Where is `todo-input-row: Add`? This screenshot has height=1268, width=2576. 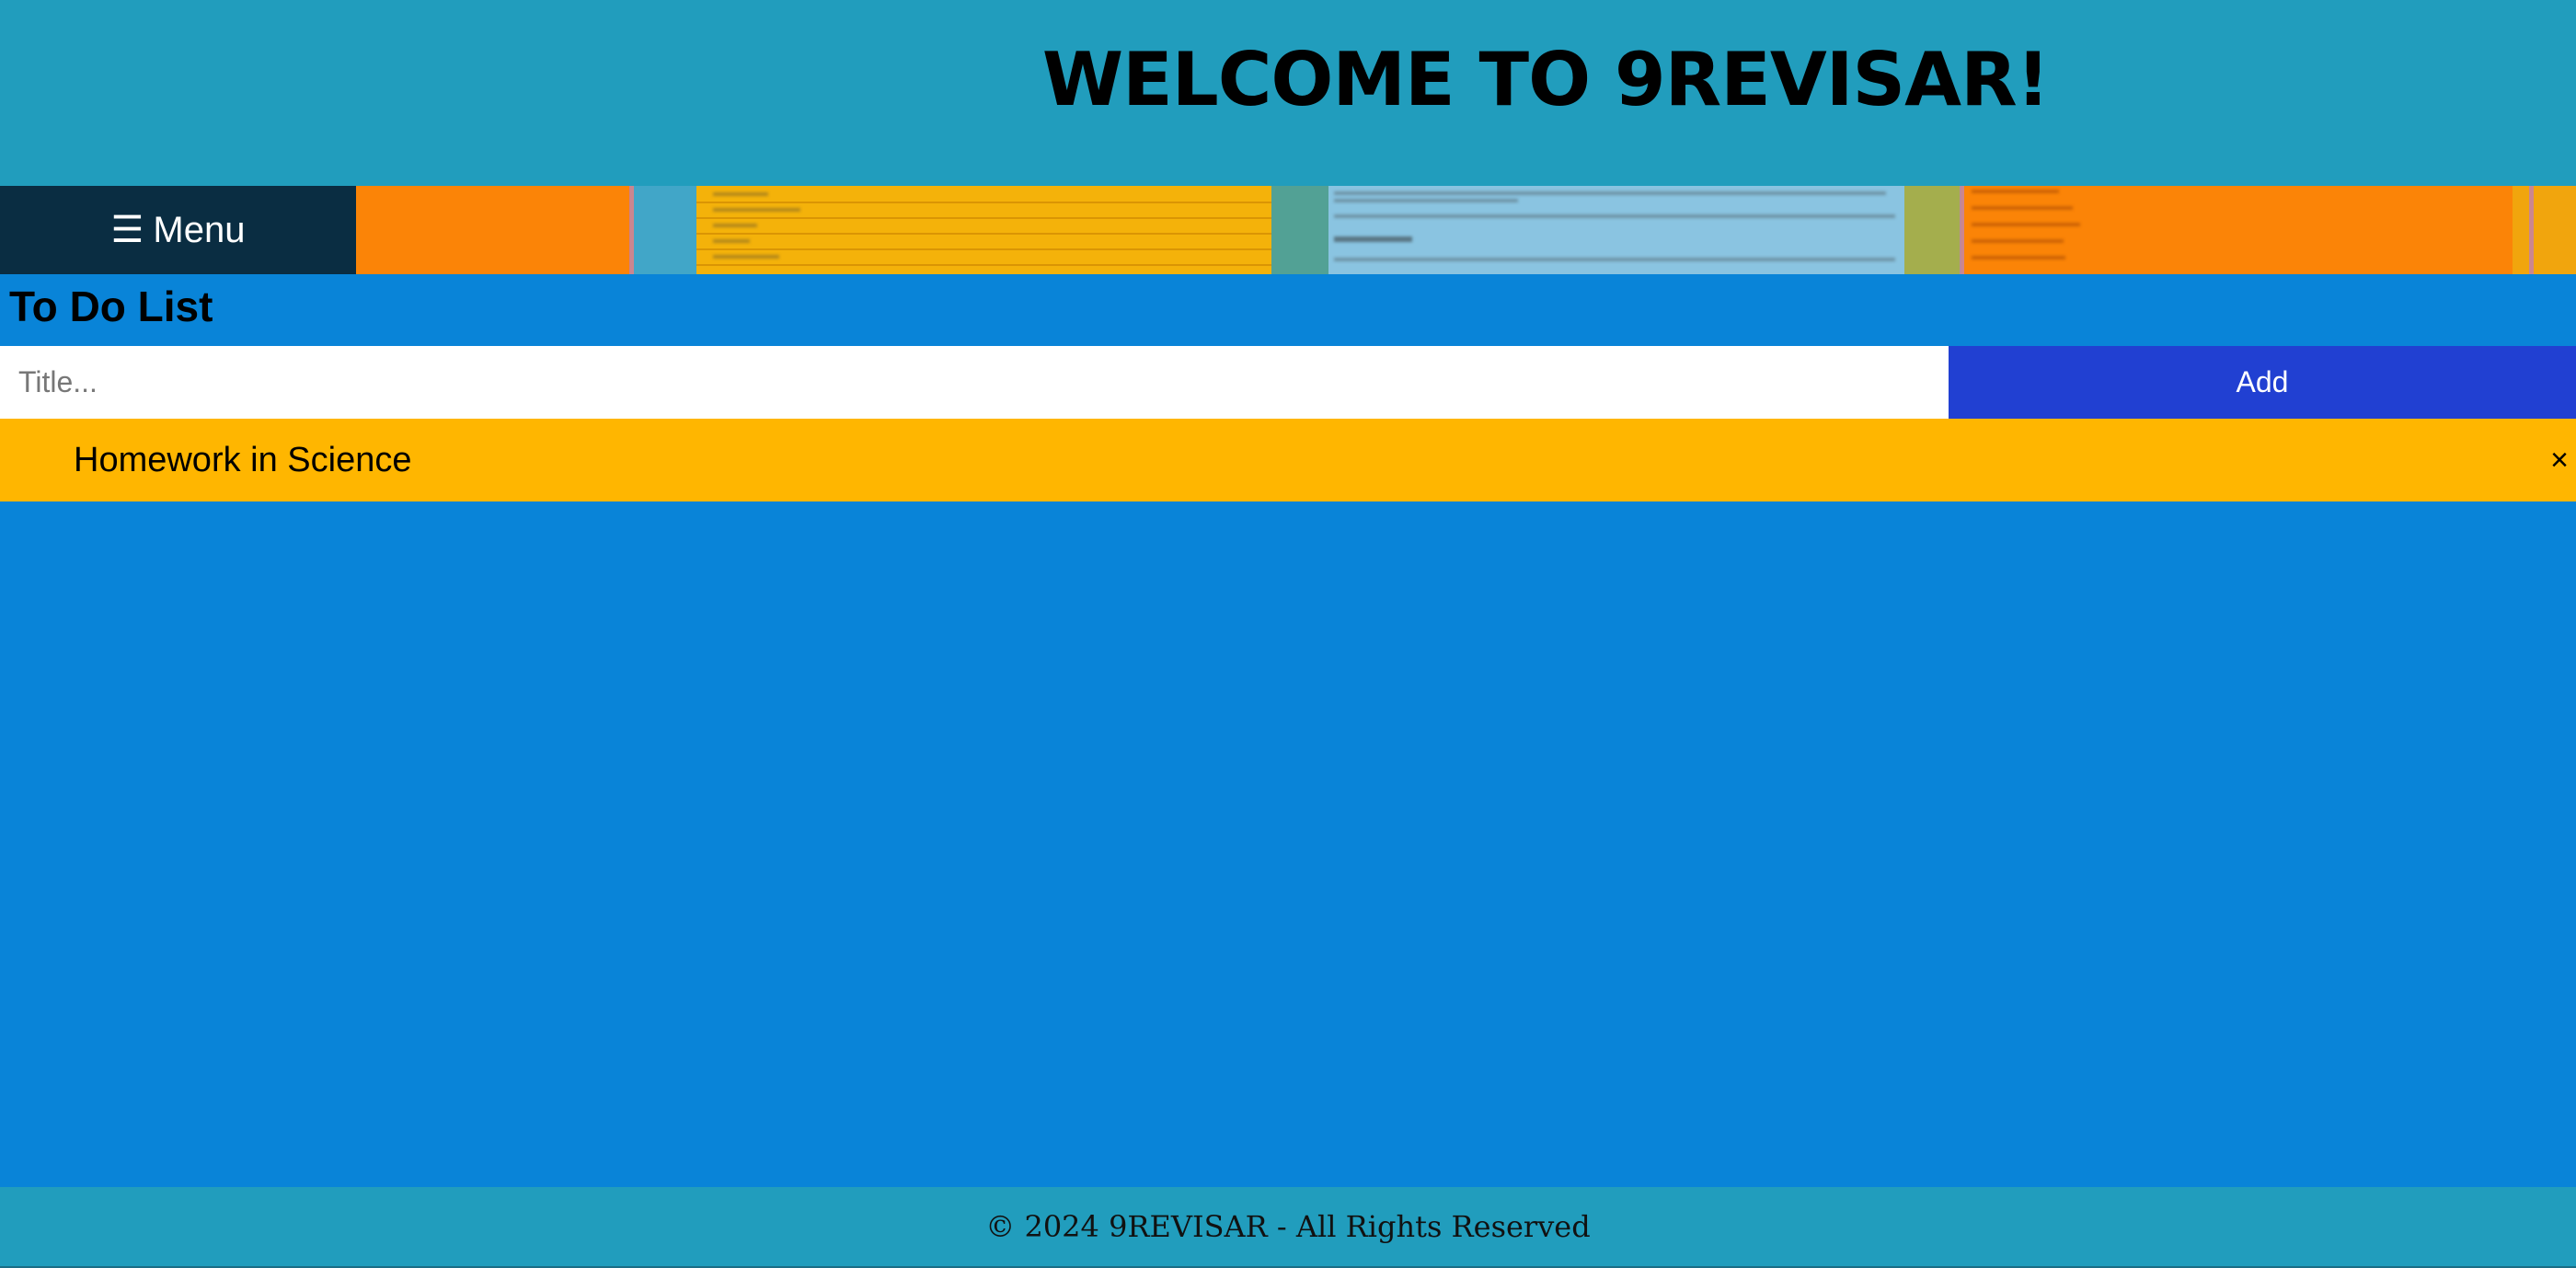
todo-input-row: Add is located at coordinates (1288, 382).